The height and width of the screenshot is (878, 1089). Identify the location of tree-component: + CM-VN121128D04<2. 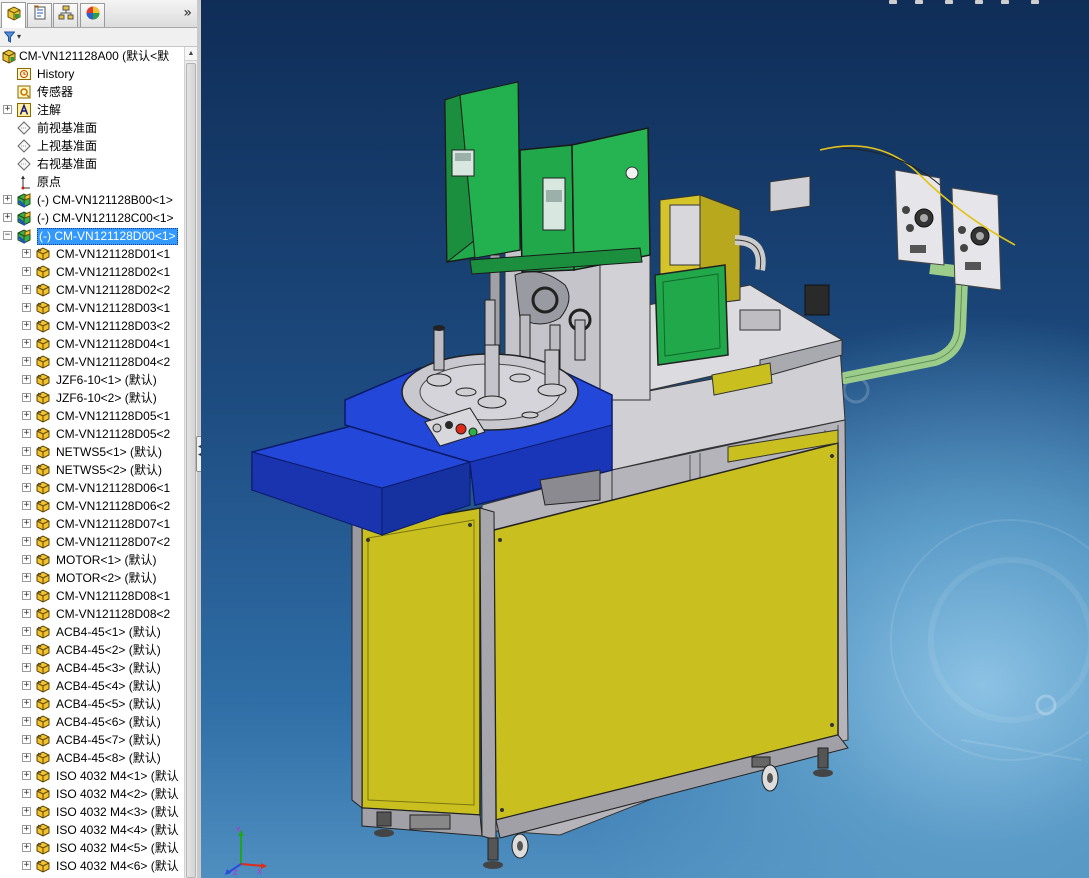
(92, 362).